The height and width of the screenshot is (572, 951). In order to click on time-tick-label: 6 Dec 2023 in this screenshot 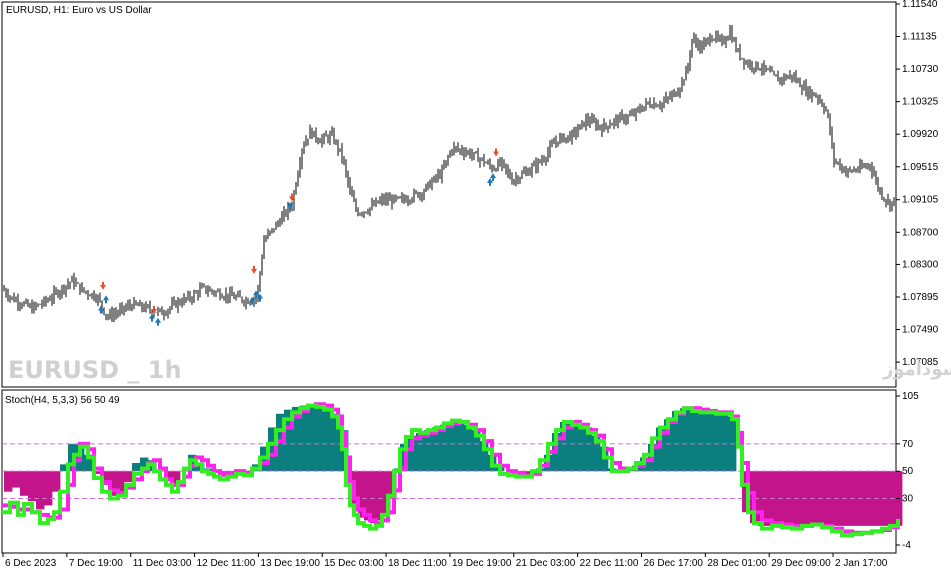, I will do `click(31, 563)`.